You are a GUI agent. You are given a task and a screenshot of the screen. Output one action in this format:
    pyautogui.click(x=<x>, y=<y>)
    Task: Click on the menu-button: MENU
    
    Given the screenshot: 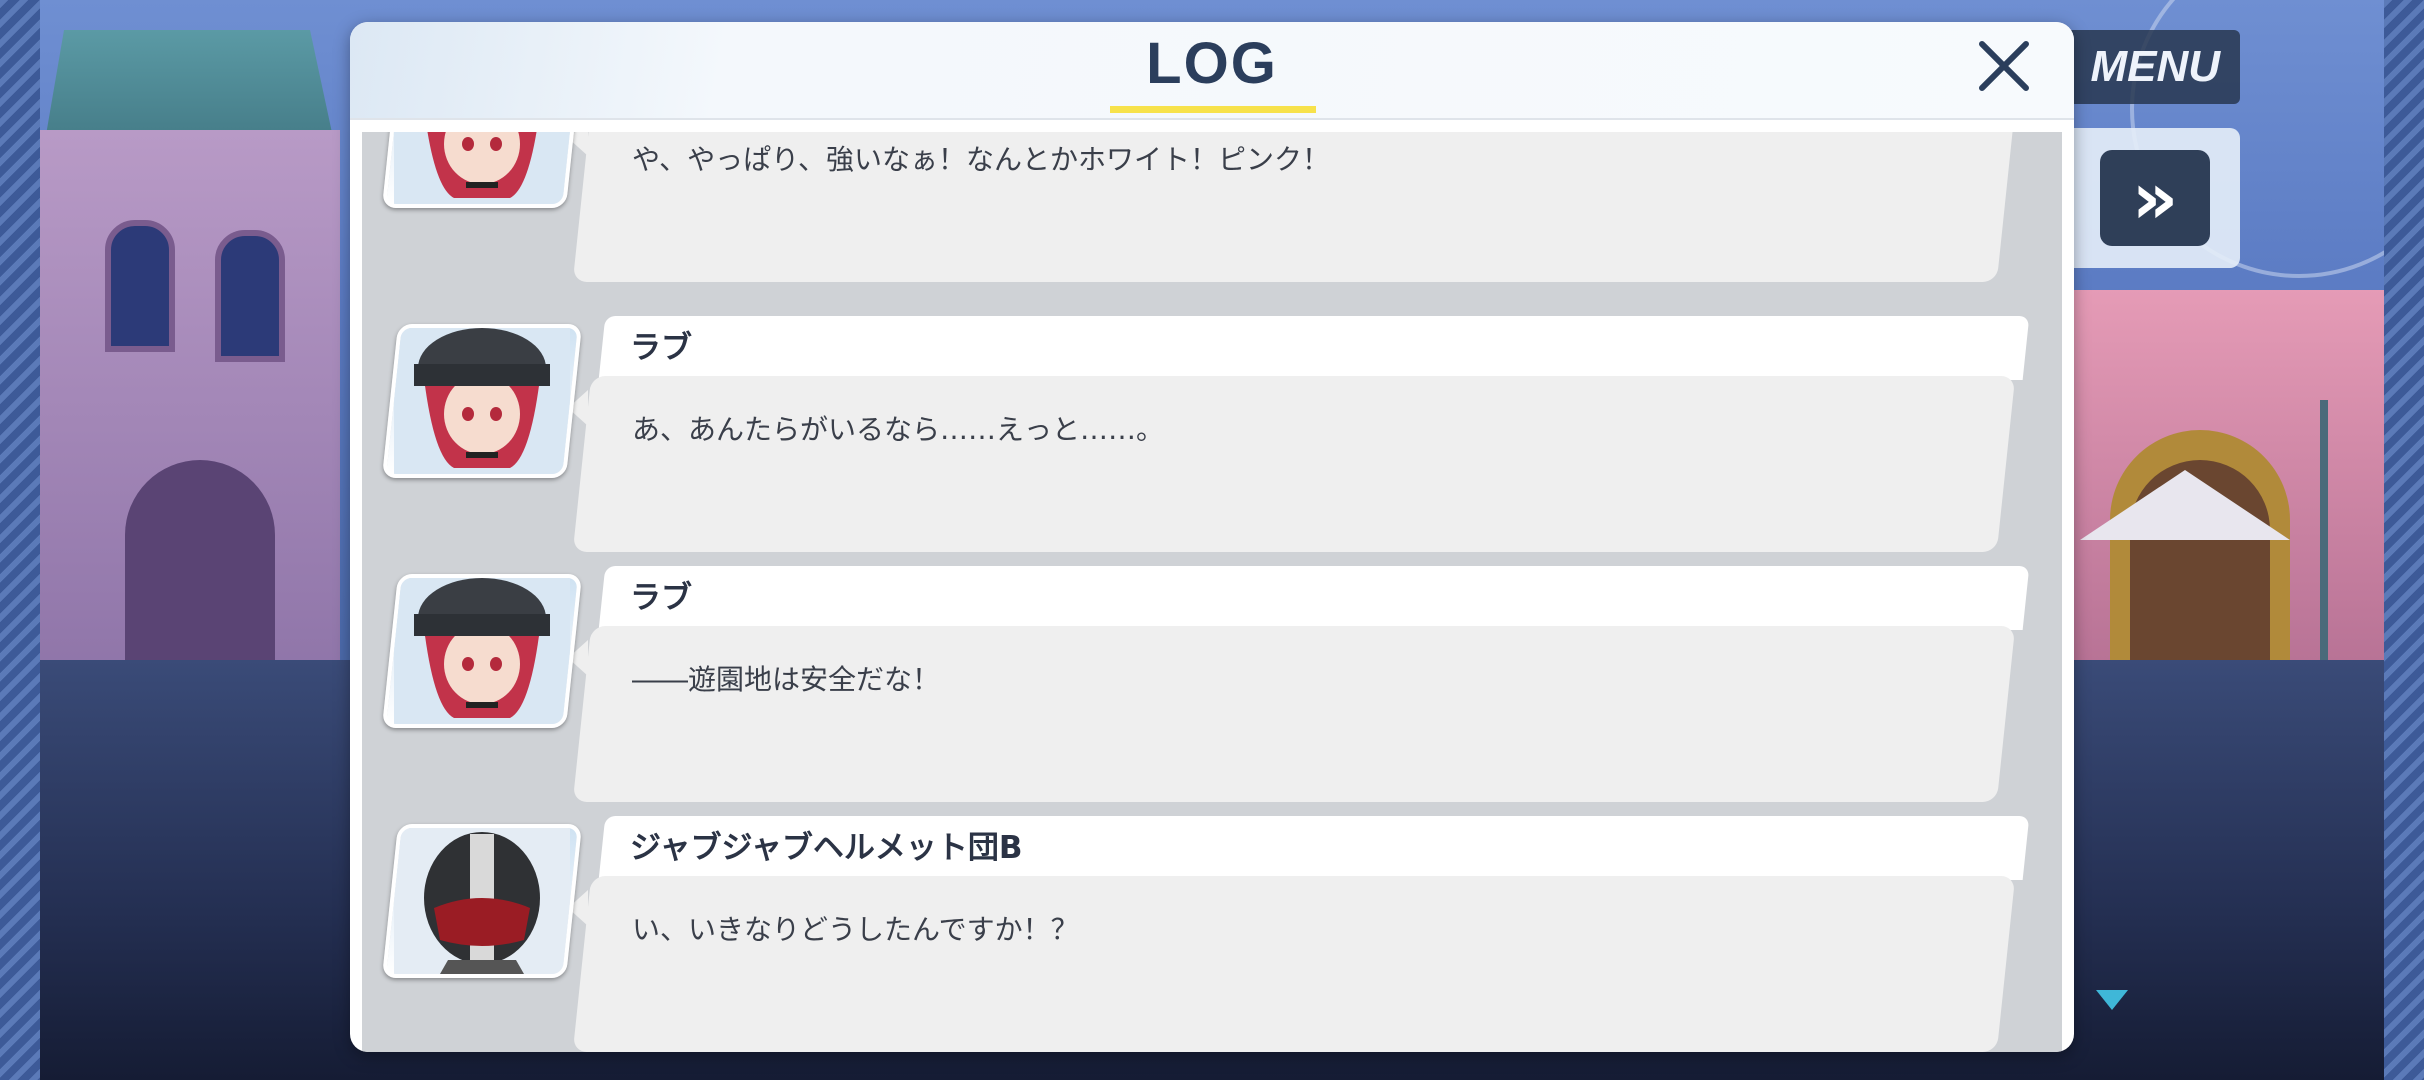 What is the action you would take?
    pyautogui.click(x=2150, y=67)
    